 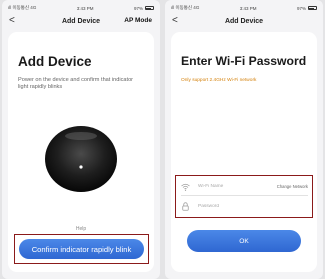 I want to click on change-network-link: Change Network, so click(x=292, y=186).